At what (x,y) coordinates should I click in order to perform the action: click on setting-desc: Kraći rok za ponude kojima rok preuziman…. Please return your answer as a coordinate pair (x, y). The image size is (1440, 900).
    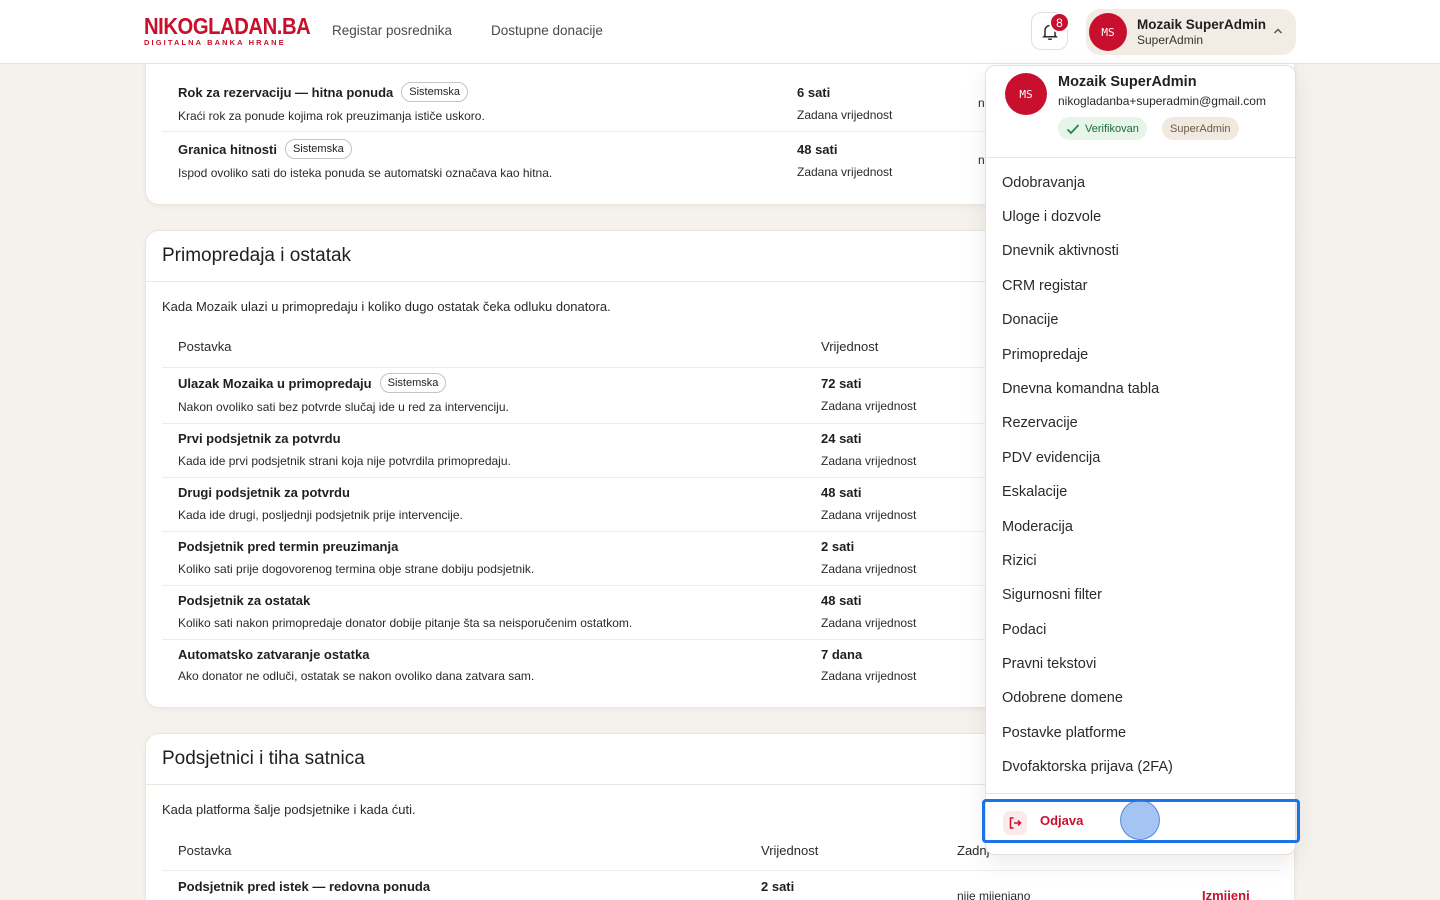
    Looking at the image, I should click on (331, 116).